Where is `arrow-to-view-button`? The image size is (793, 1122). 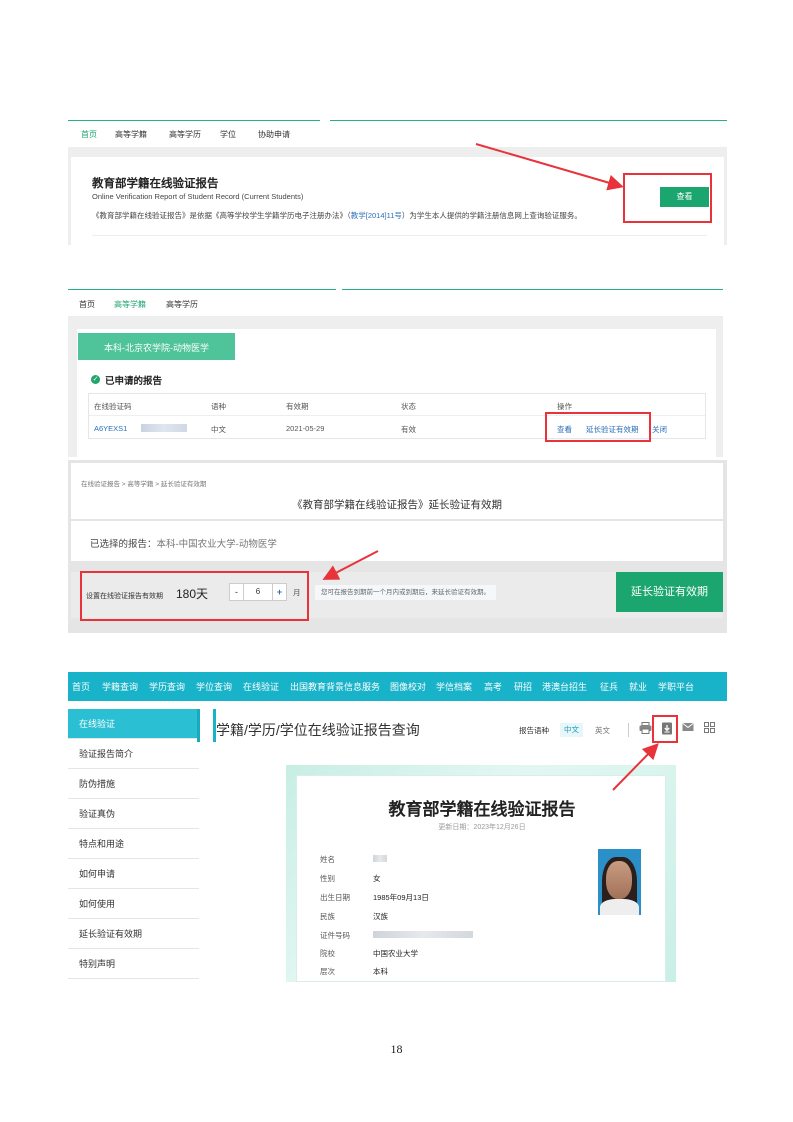
arrow-to-view-button is located at coordinates (549, 167).